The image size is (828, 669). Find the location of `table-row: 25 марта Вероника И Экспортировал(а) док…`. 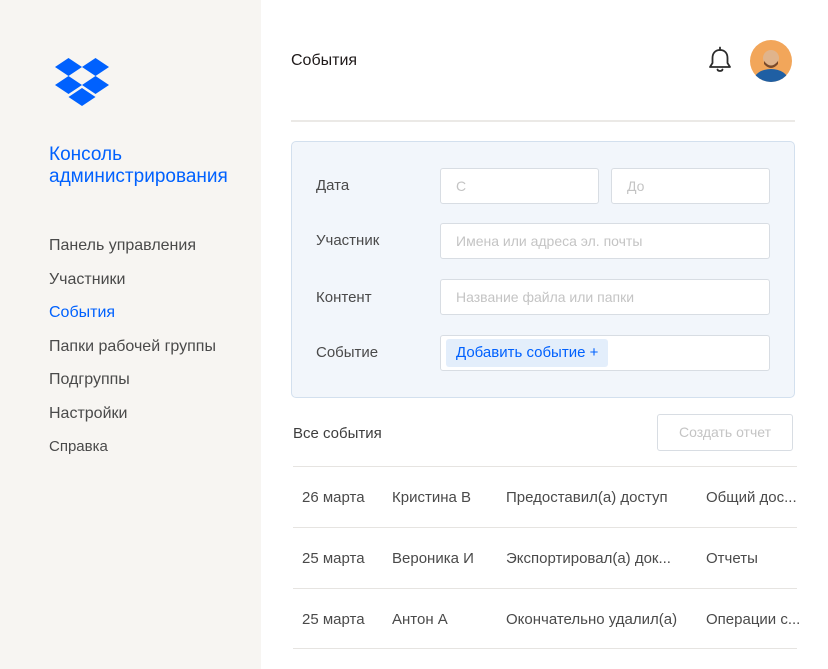

table-row: 25 марта Вероника И Экспортировал(а) док… is located at coordinates (545, 557).